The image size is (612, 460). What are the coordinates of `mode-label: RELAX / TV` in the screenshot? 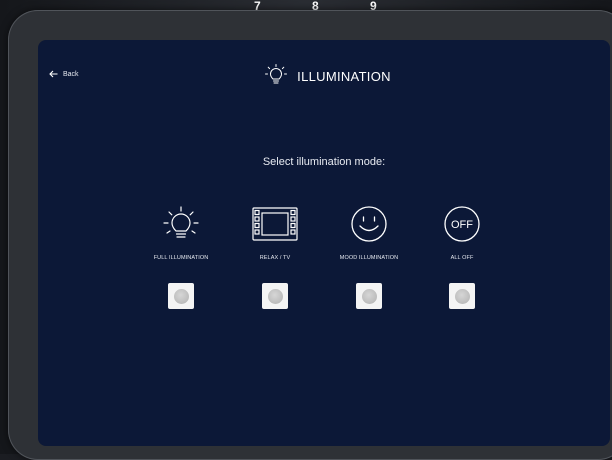 It's located at (275, 258).